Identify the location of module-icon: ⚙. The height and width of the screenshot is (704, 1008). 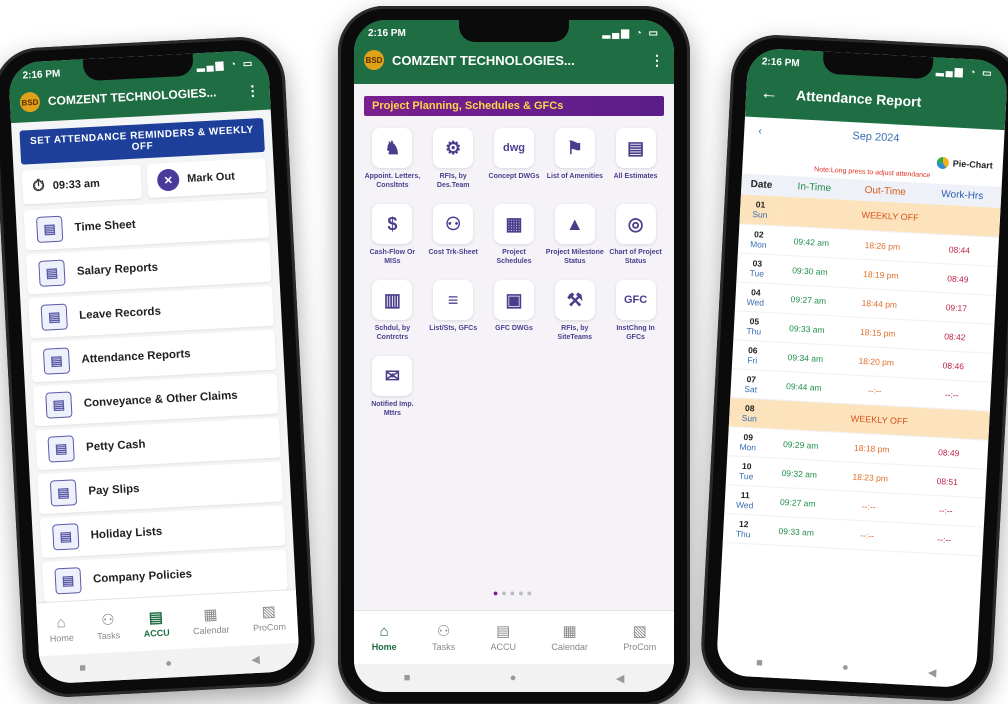
(453, 148).